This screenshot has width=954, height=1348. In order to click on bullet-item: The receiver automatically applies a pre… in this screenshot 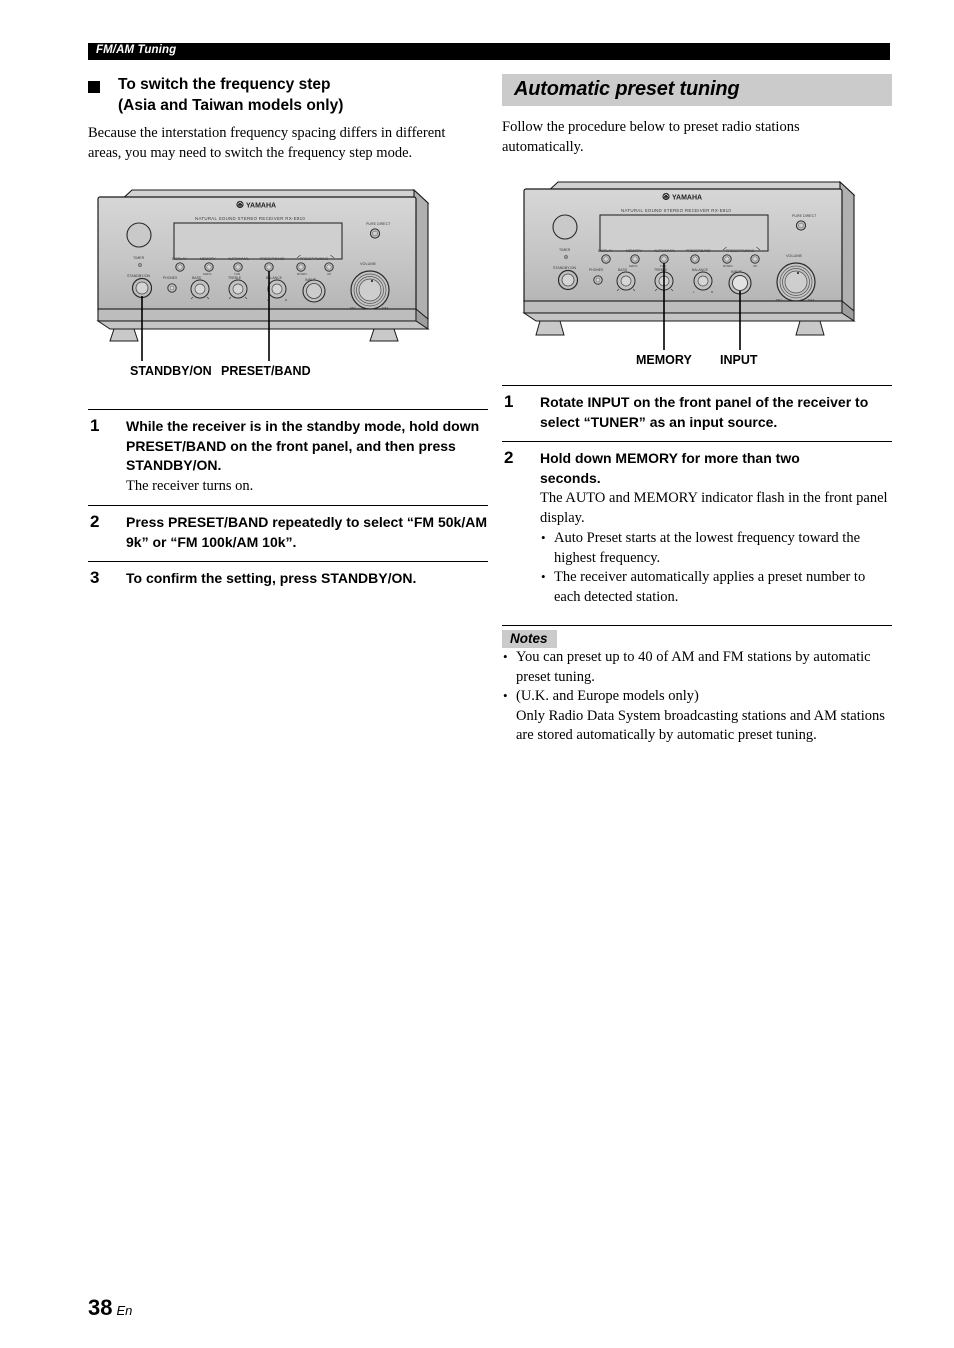, I will do `click(716, 587)`.